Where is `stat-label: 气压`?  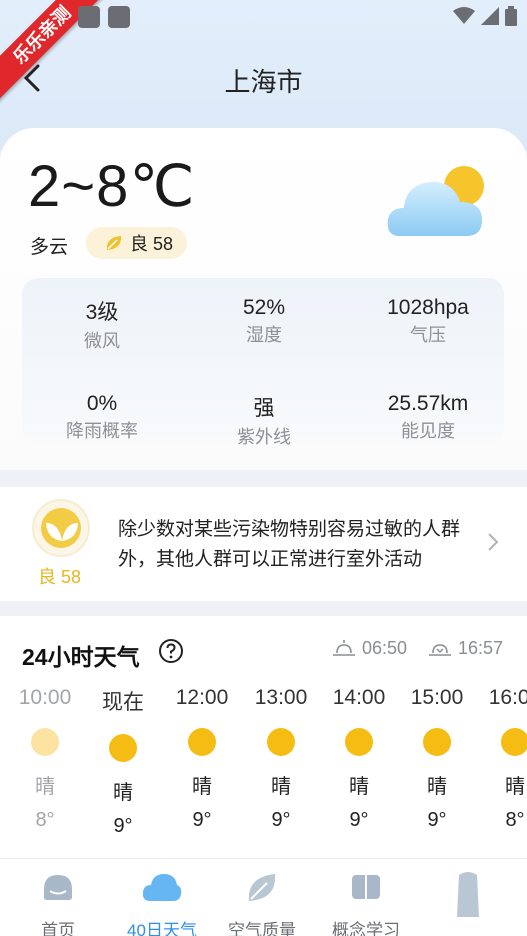 stat-label: 气压 is located at coordinates (428, 335).